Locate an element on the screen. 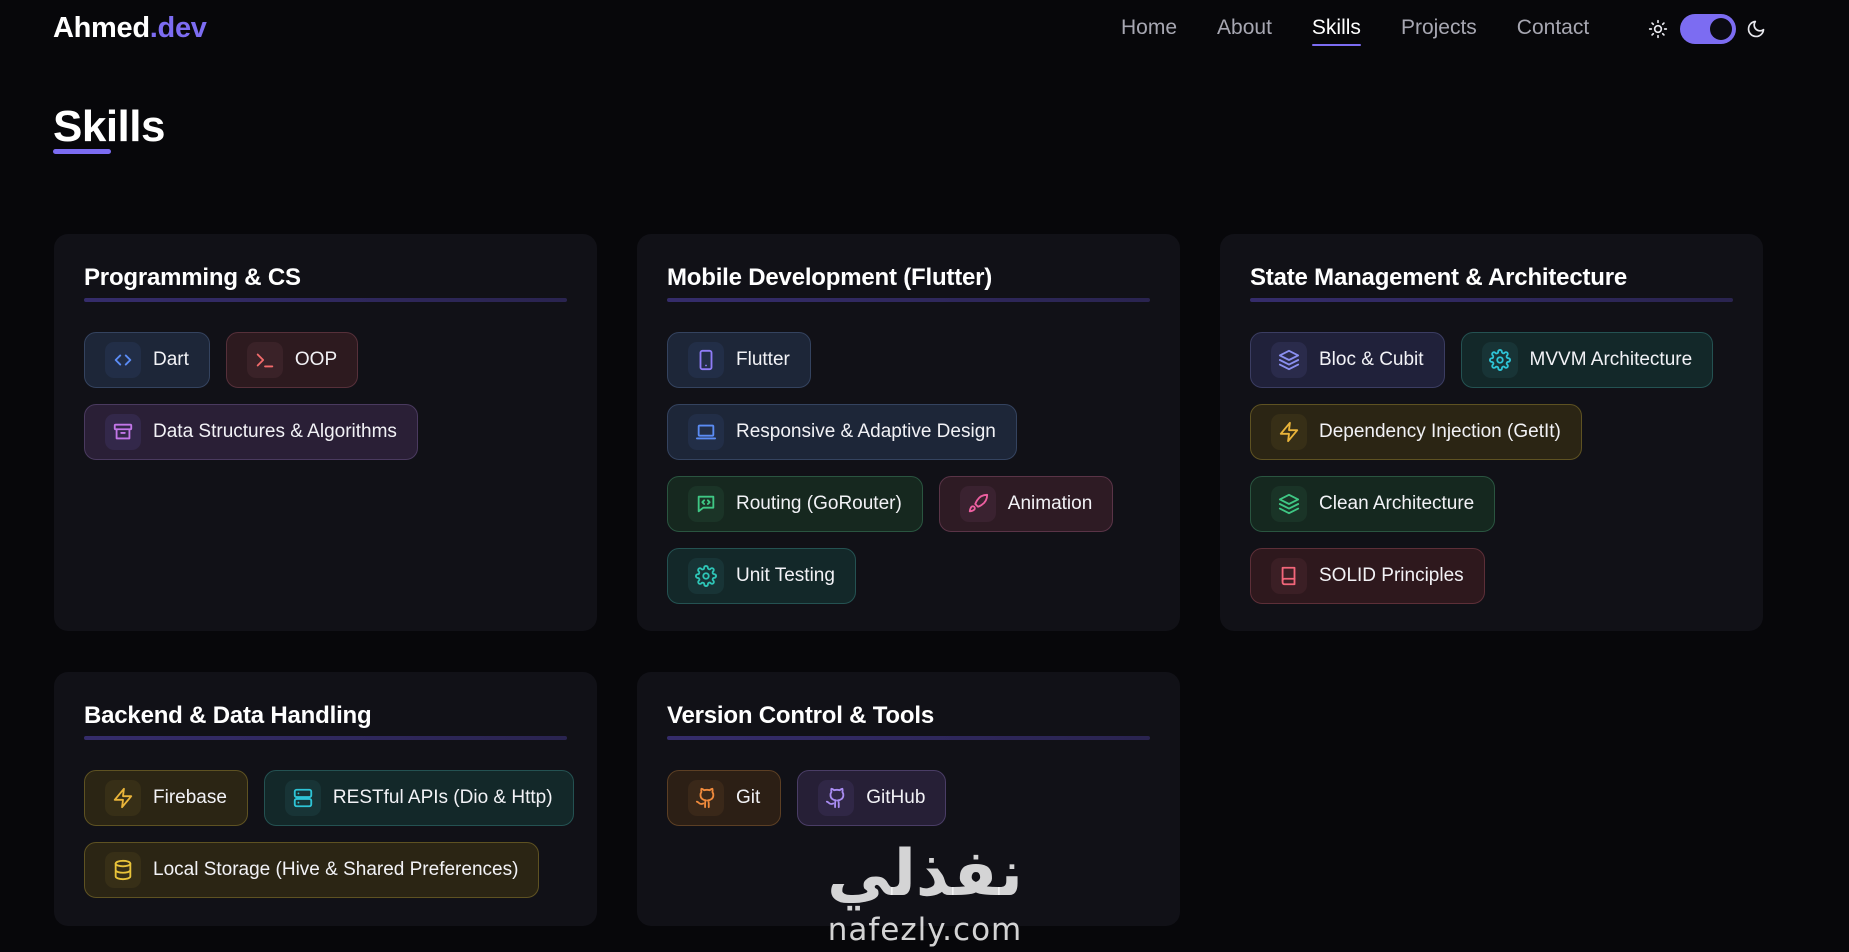 The image size is (1849, 952). skill-chip-flutter: Flutter is located at coordinates (739, 360).